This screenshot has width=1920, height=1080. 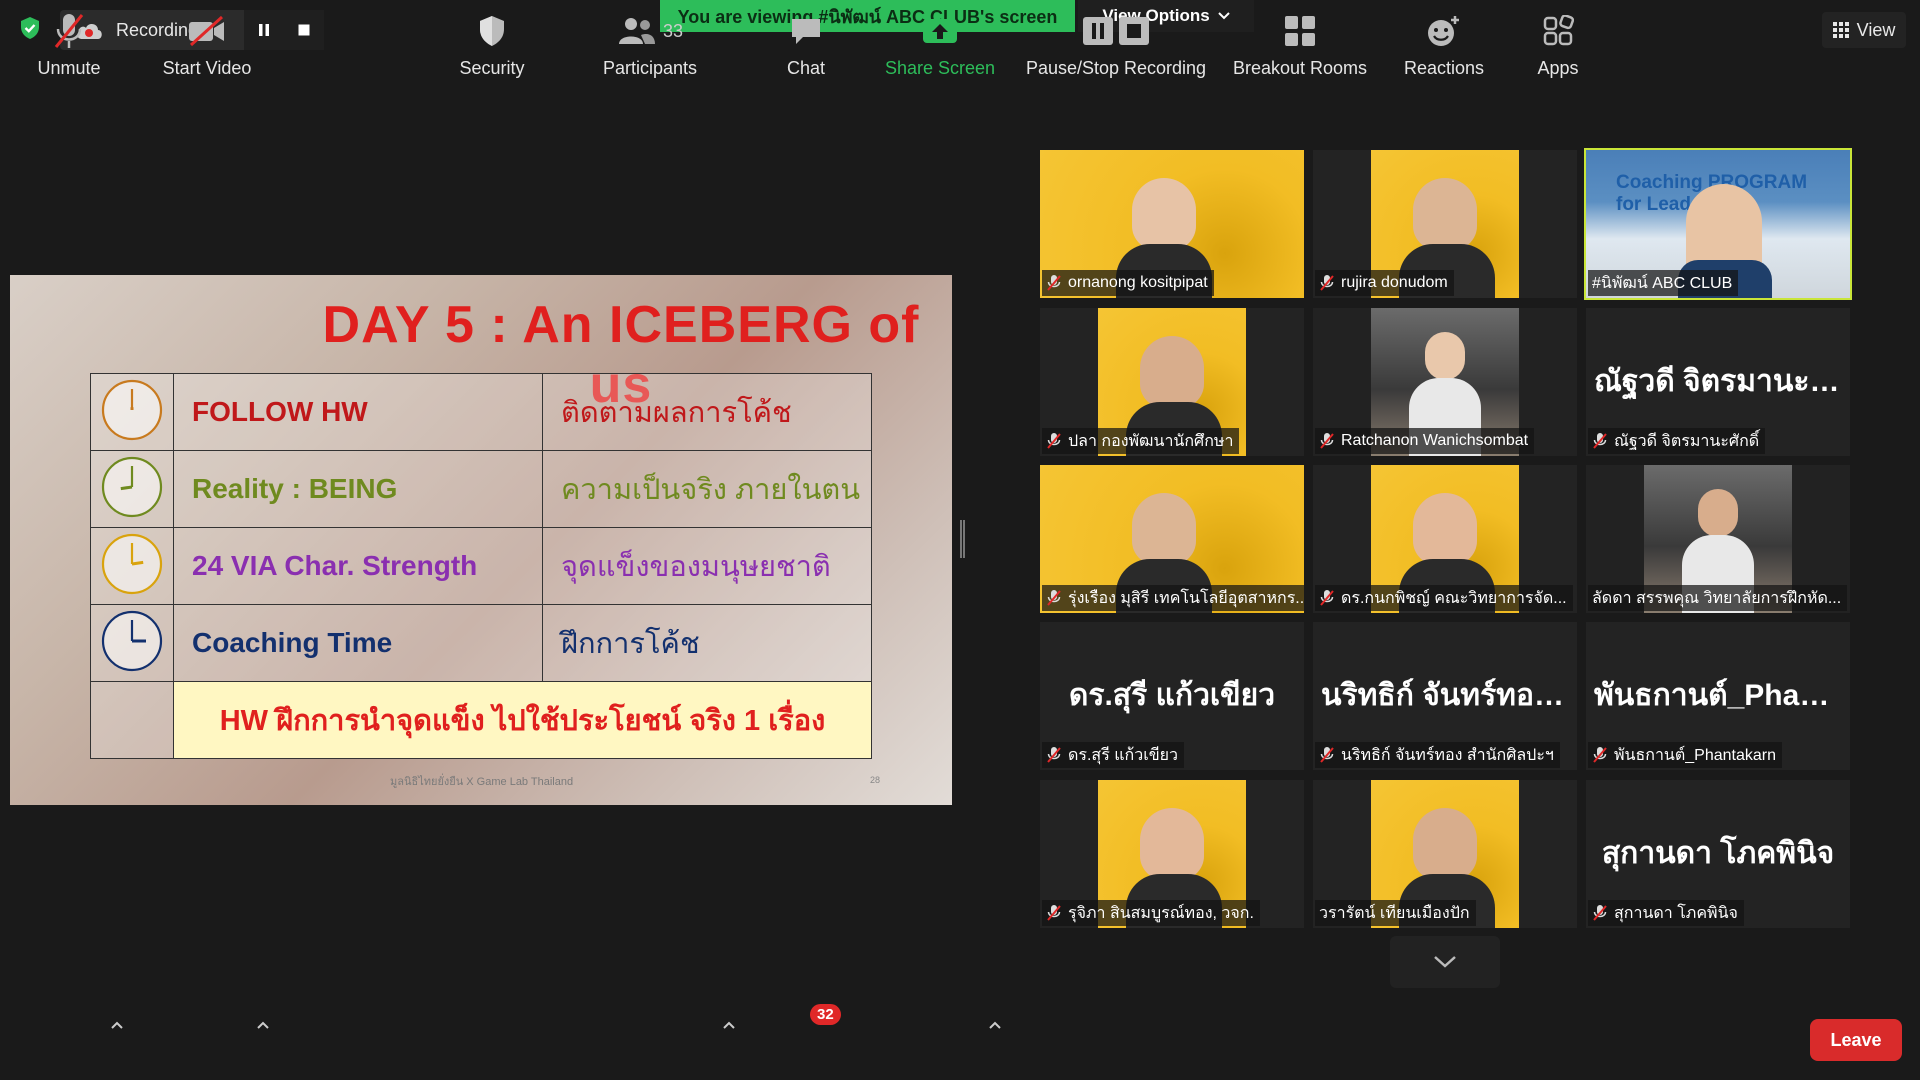 What do you see at coordinates (1435, 440) in the screenshot?
I see `participant-name: Ratchanon Wanichsombat` at bounding box center [1435, 440].